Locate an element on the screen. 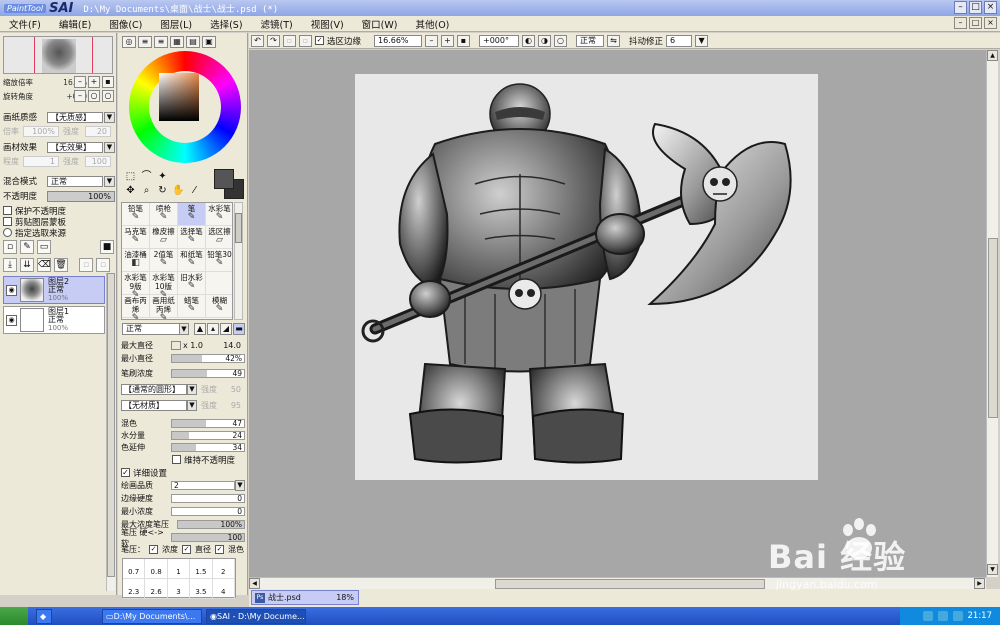 The width and height of the screenshot is (1000, 625). size-preset: 0.7 is located at coordinates (134, 569).